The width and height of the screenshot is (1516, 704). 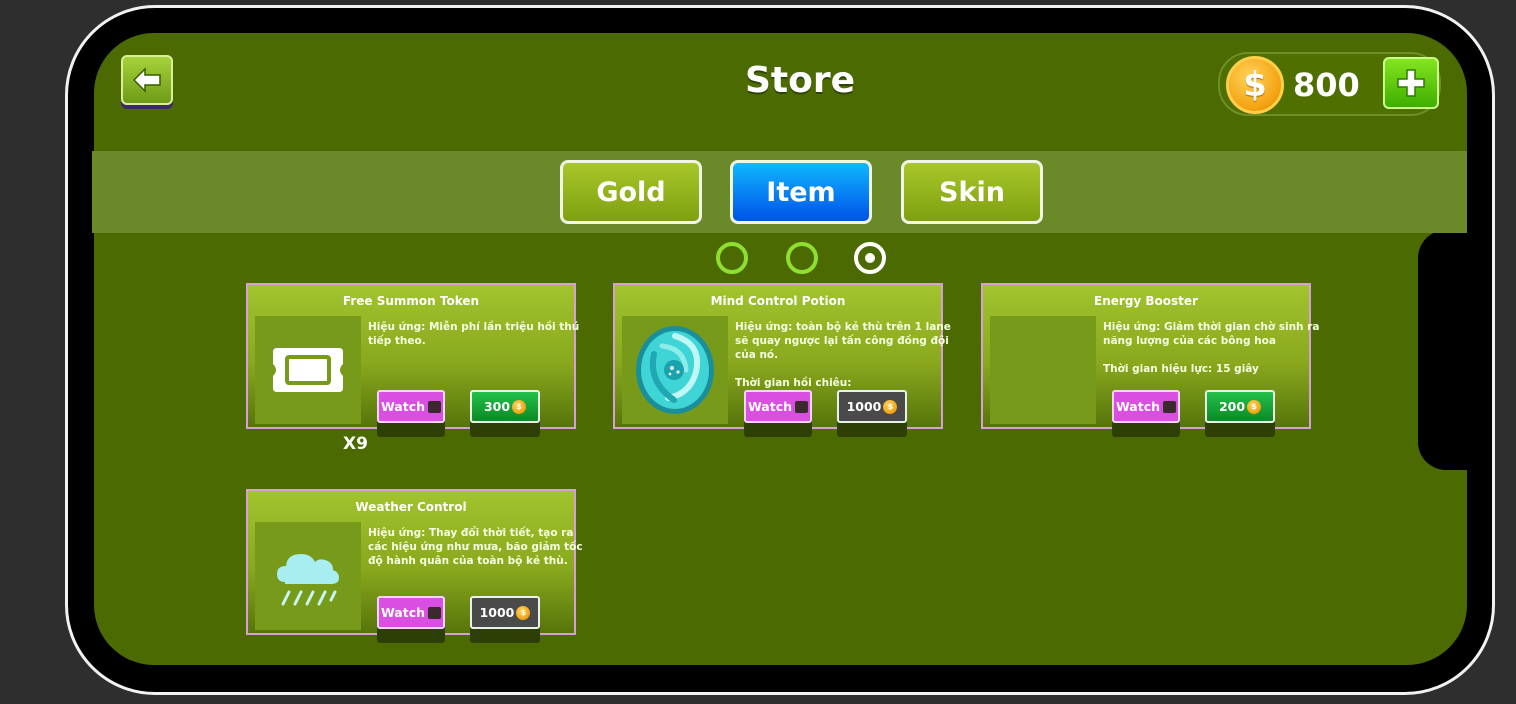 I want to click on item-name: Free Summon Token, so click(x=411, y=301).